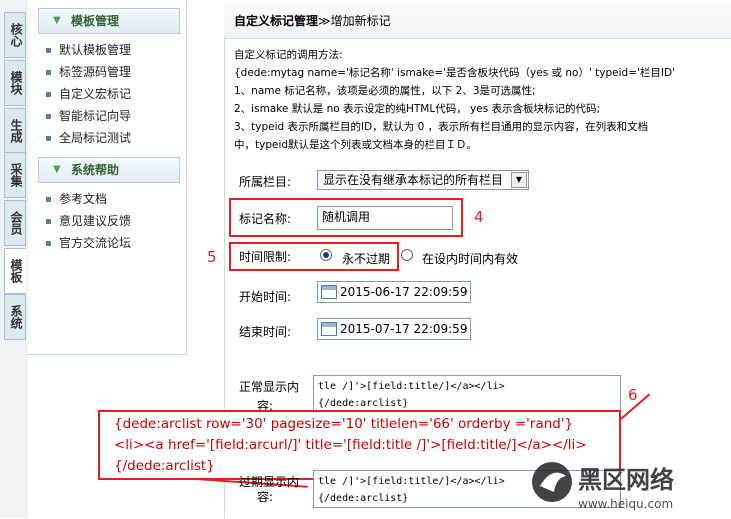  What do you see at coordinates (95, 116) in the screenshot?
I see `sidebar-item-label: 智能标记向导` at bounding box center [95, 116].